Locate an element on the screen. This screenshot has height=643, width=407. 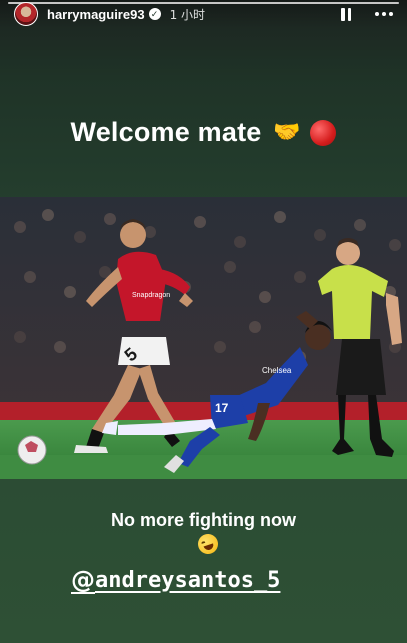
mention-sticker: @ andreysantos_5 is located at coordinates (175, 580).